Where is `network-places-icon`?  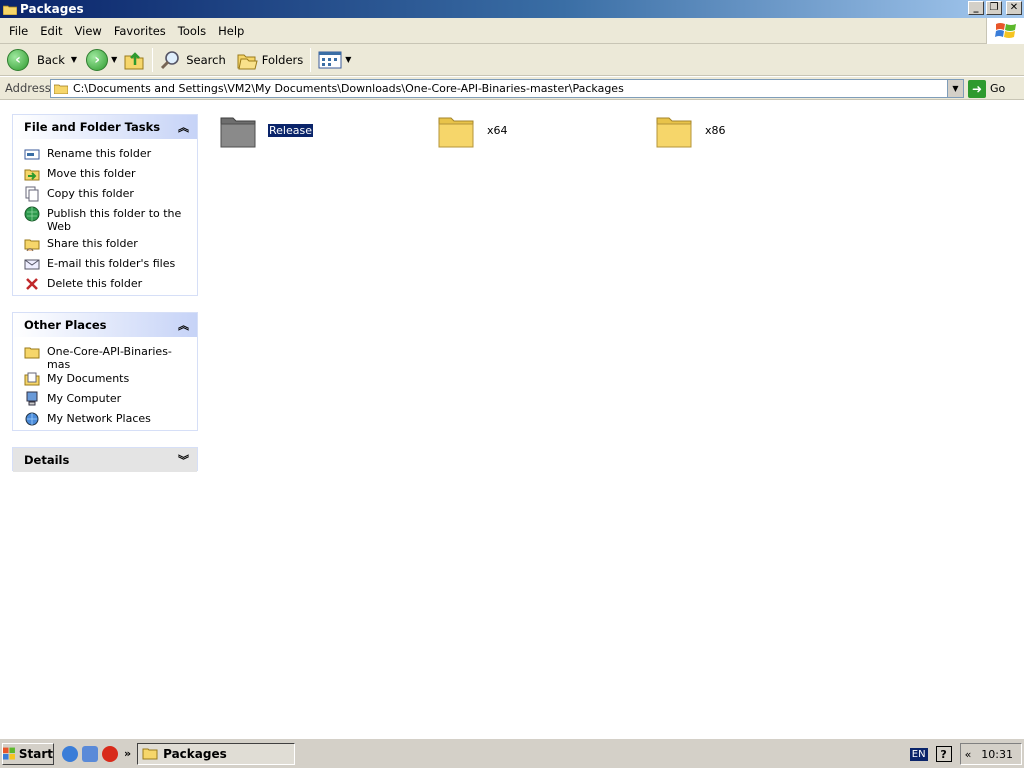
network-places-icon is located at coordinates (32, 419).